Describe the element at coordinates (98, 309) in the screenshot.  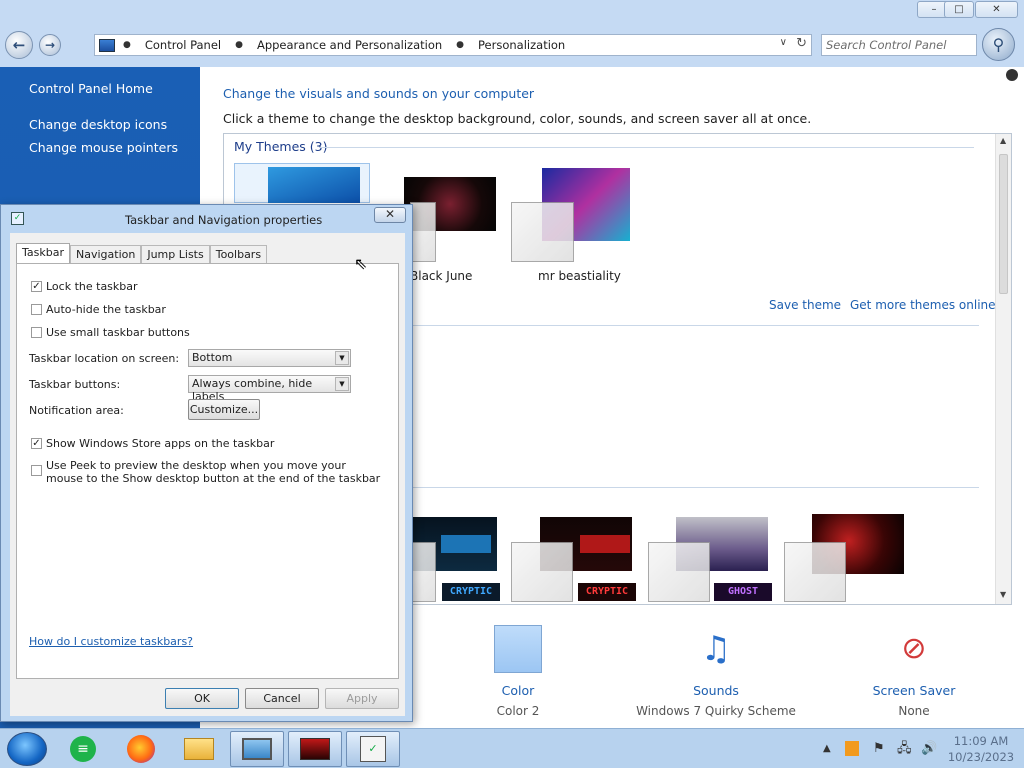
I see `auto-hide-checkbox: Auto-hide the taskbar` at that location.